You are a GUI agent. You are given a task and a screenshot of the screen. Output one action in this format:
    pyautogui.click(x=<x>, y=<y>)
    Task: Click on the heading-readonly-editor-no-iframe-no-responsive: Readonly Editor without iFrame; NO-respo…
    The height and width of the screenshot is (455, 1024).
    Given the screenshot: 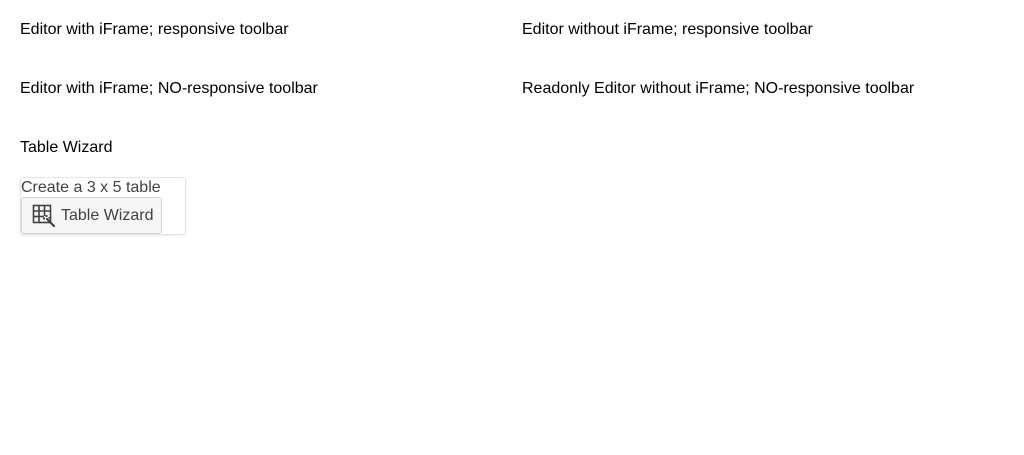 What is the action you would take?
    pyautogui.click(x=718, y=88)
    